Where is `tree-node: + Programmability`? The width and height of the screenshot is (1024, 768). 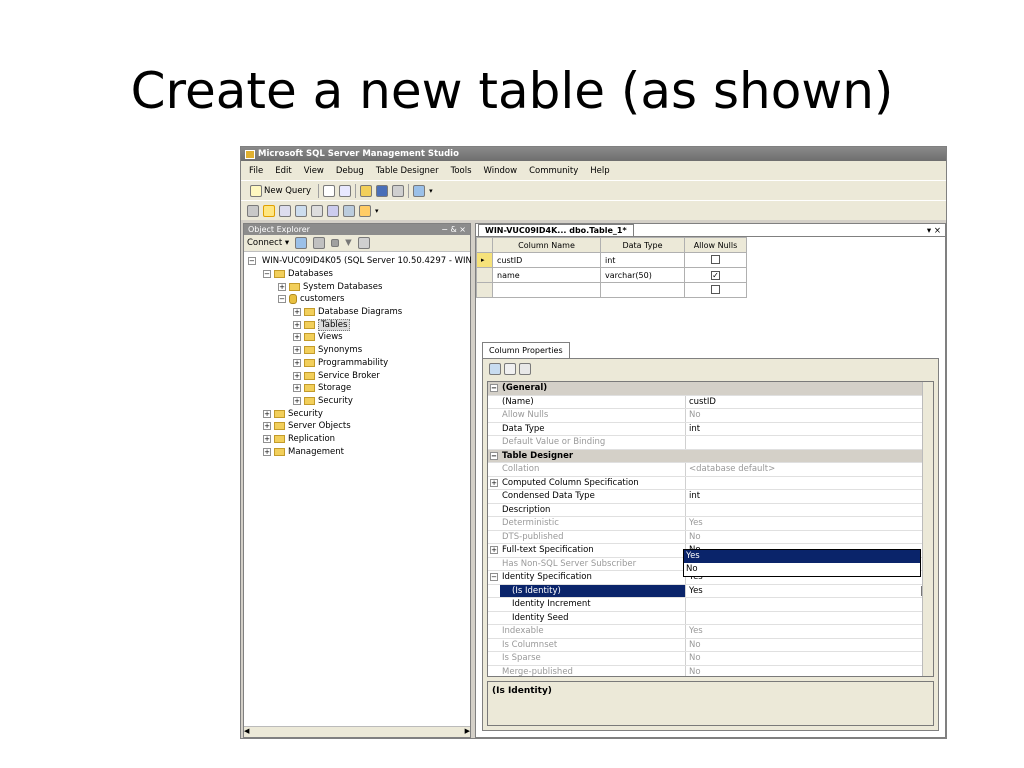 tree-node: + Programmability is located at coordinates (357, 363).